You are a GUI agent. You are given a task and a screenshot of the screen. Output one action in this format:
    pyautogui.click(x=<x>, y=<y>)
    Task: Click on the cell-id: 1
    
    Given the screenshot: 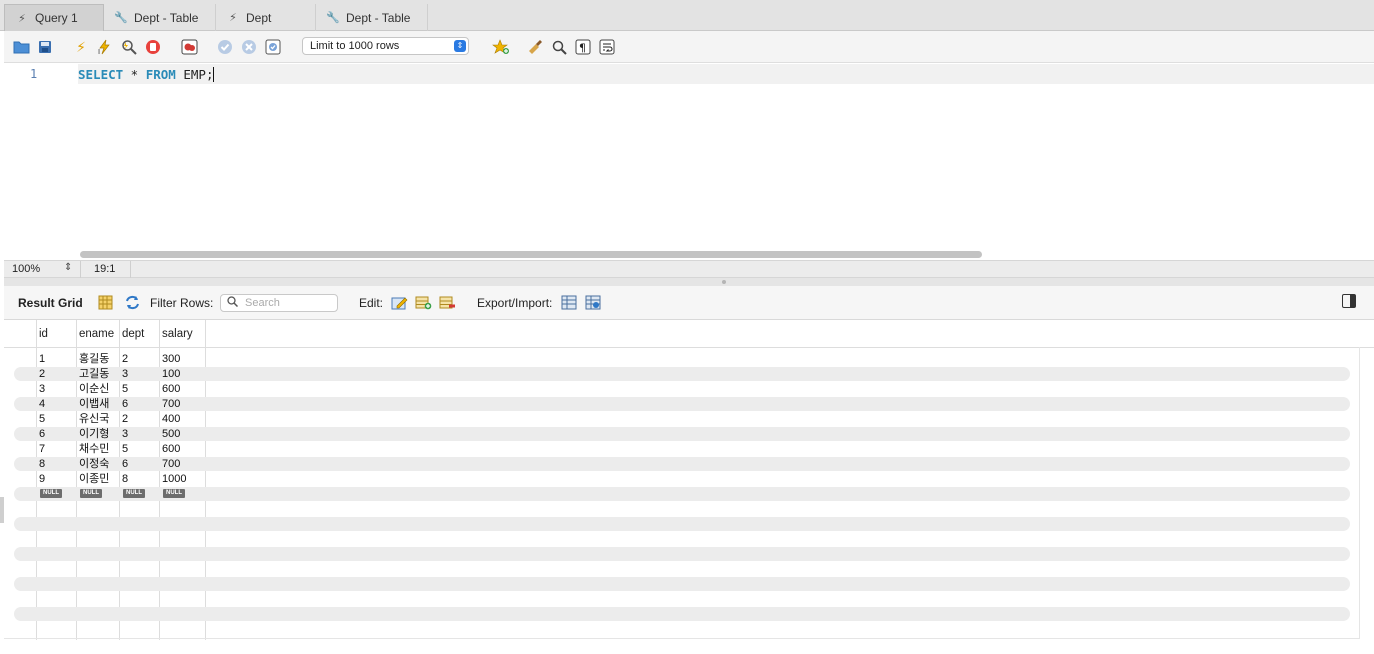 What is the action you would take?
    pyautogui.click(x=42, y=359)
    